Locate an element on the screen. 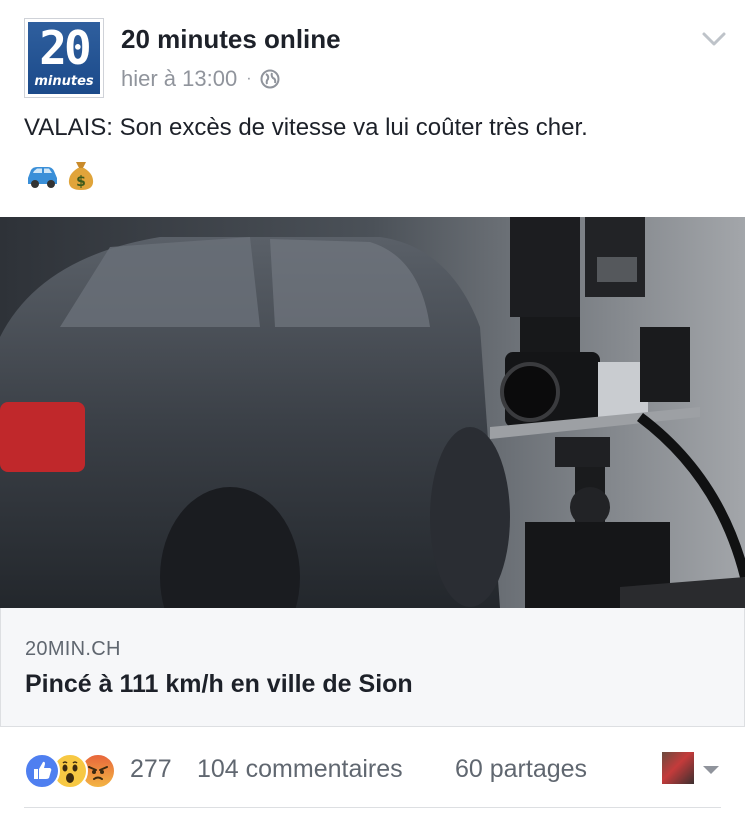 This screenshot has height=815, width=745. chevron-down-icon is located at coordinates (714, 39).